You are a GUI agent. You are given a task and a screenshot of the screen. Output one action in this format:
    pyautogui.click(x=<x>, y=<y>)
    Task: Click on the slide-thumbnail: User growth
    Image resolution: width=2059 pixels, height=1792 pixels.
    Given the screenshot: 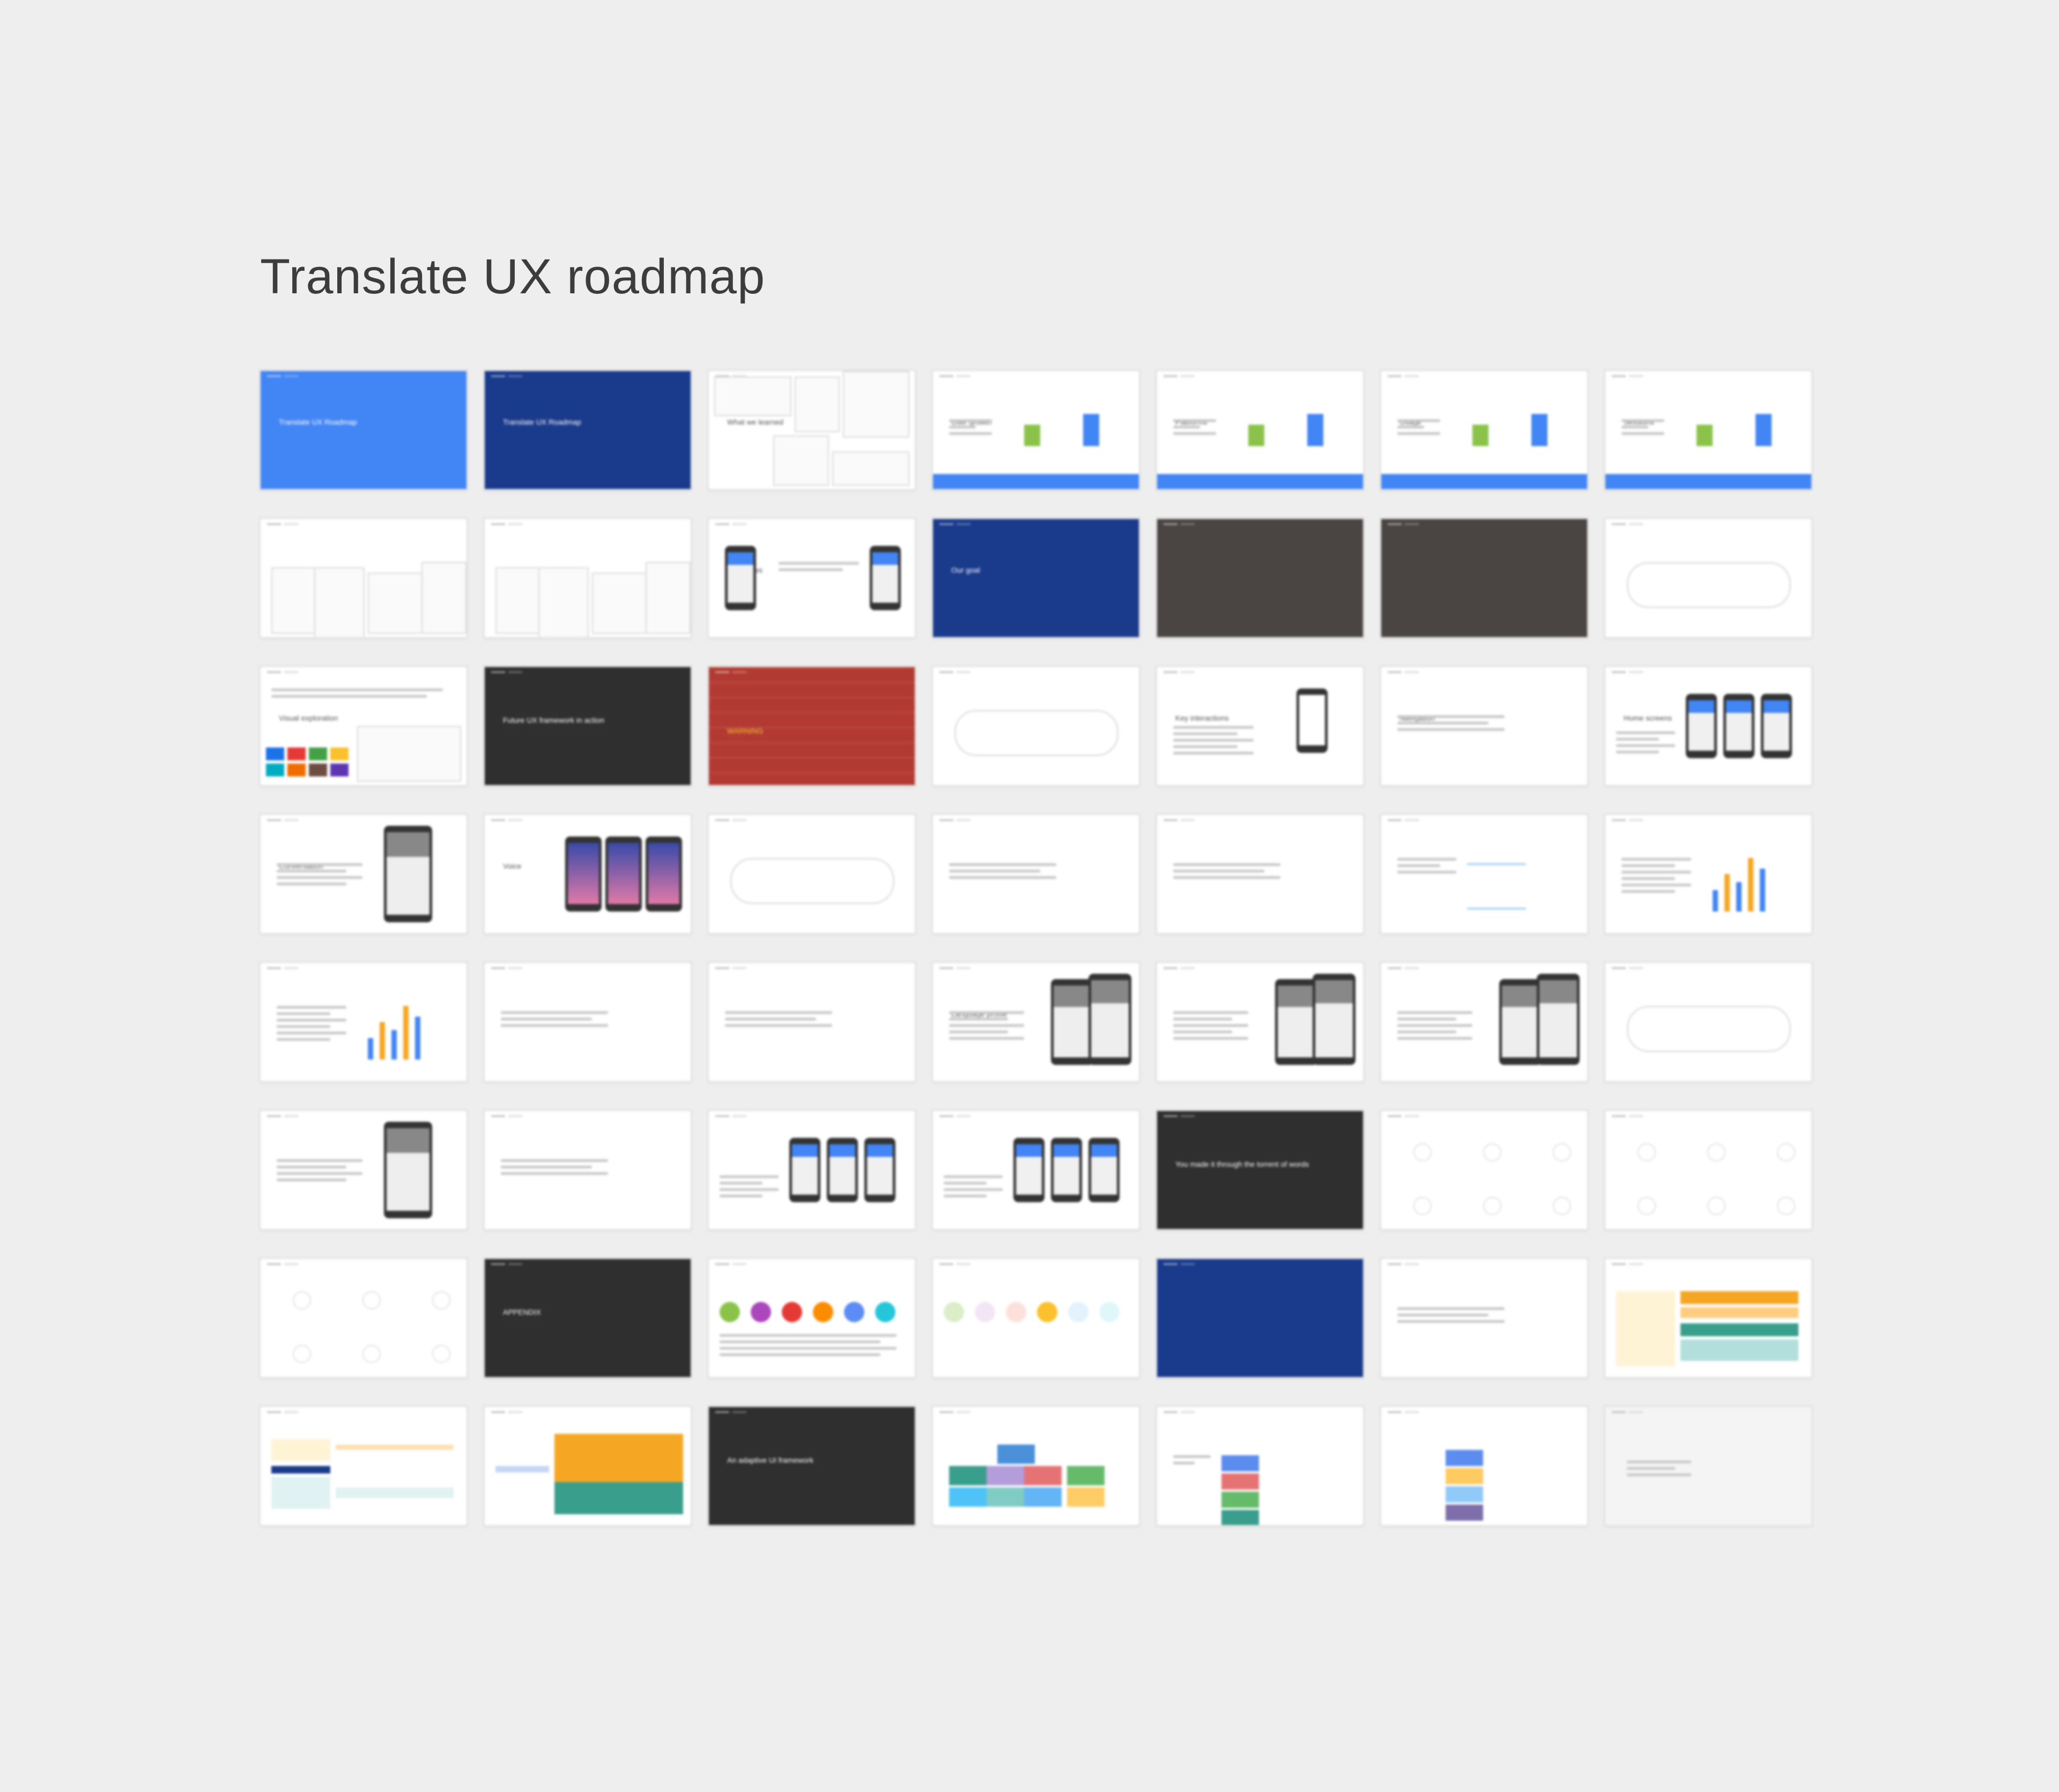 What is the action you would take?
    pyautogui.click(x=1036, y=430)
    